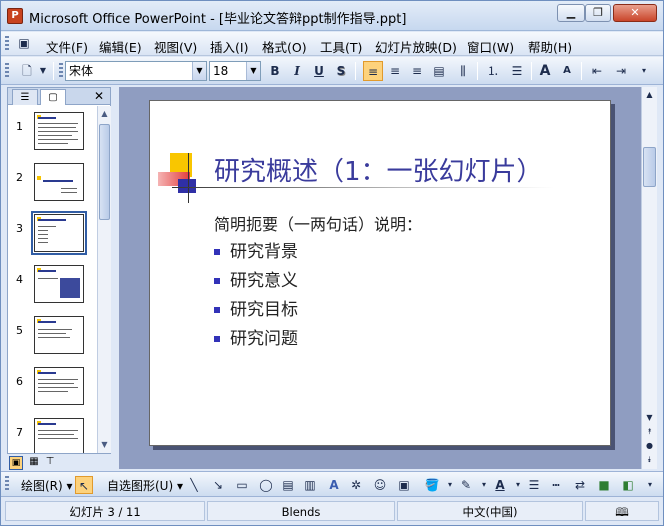 Image resolution: width=664 pixels, height=526 pixels. I want to click on menu-slideshow: 幻灯片放映(D), so click(416, 46).